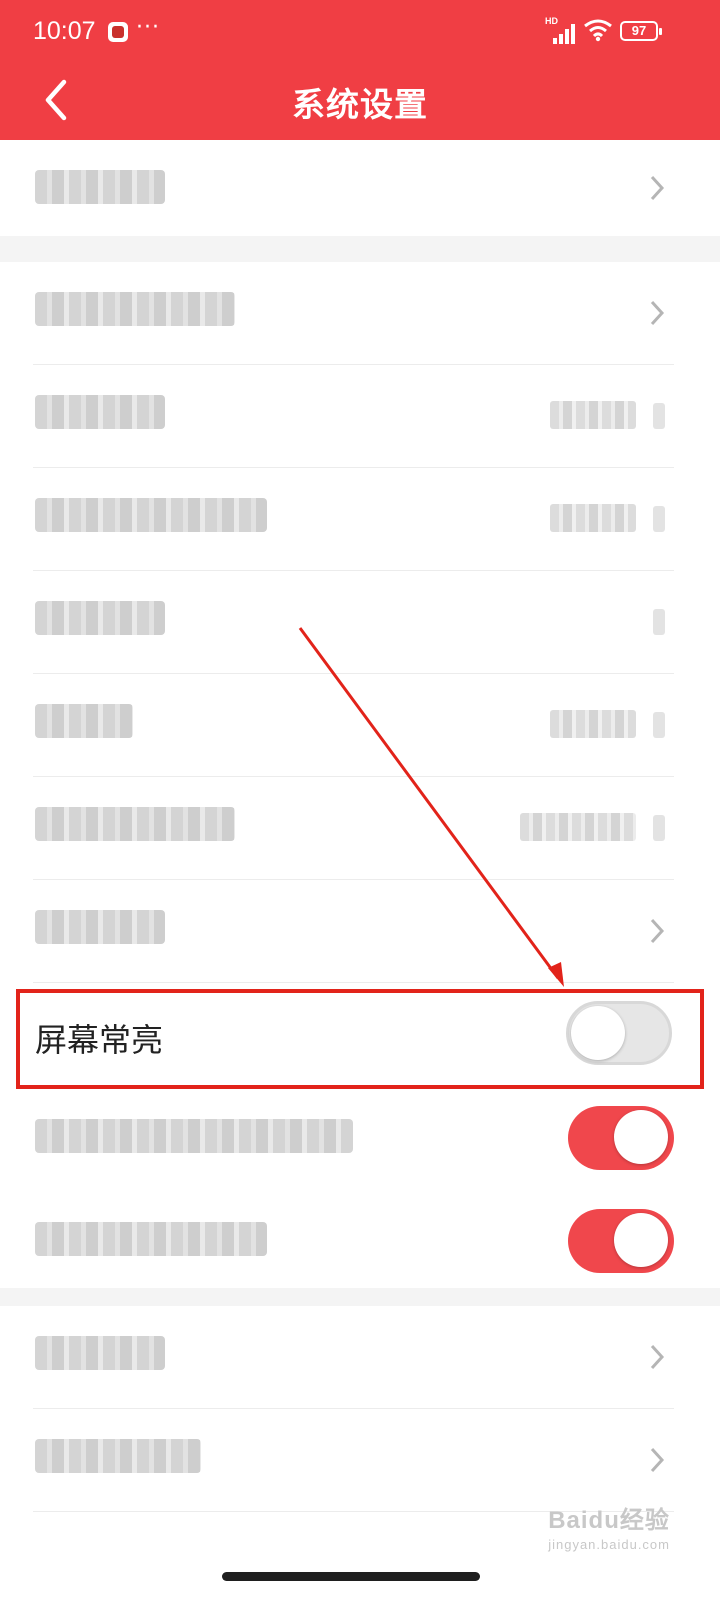 The height and width of the screenshot is (1600, 720). I want to click on home-indicator, so click(351, 1576).